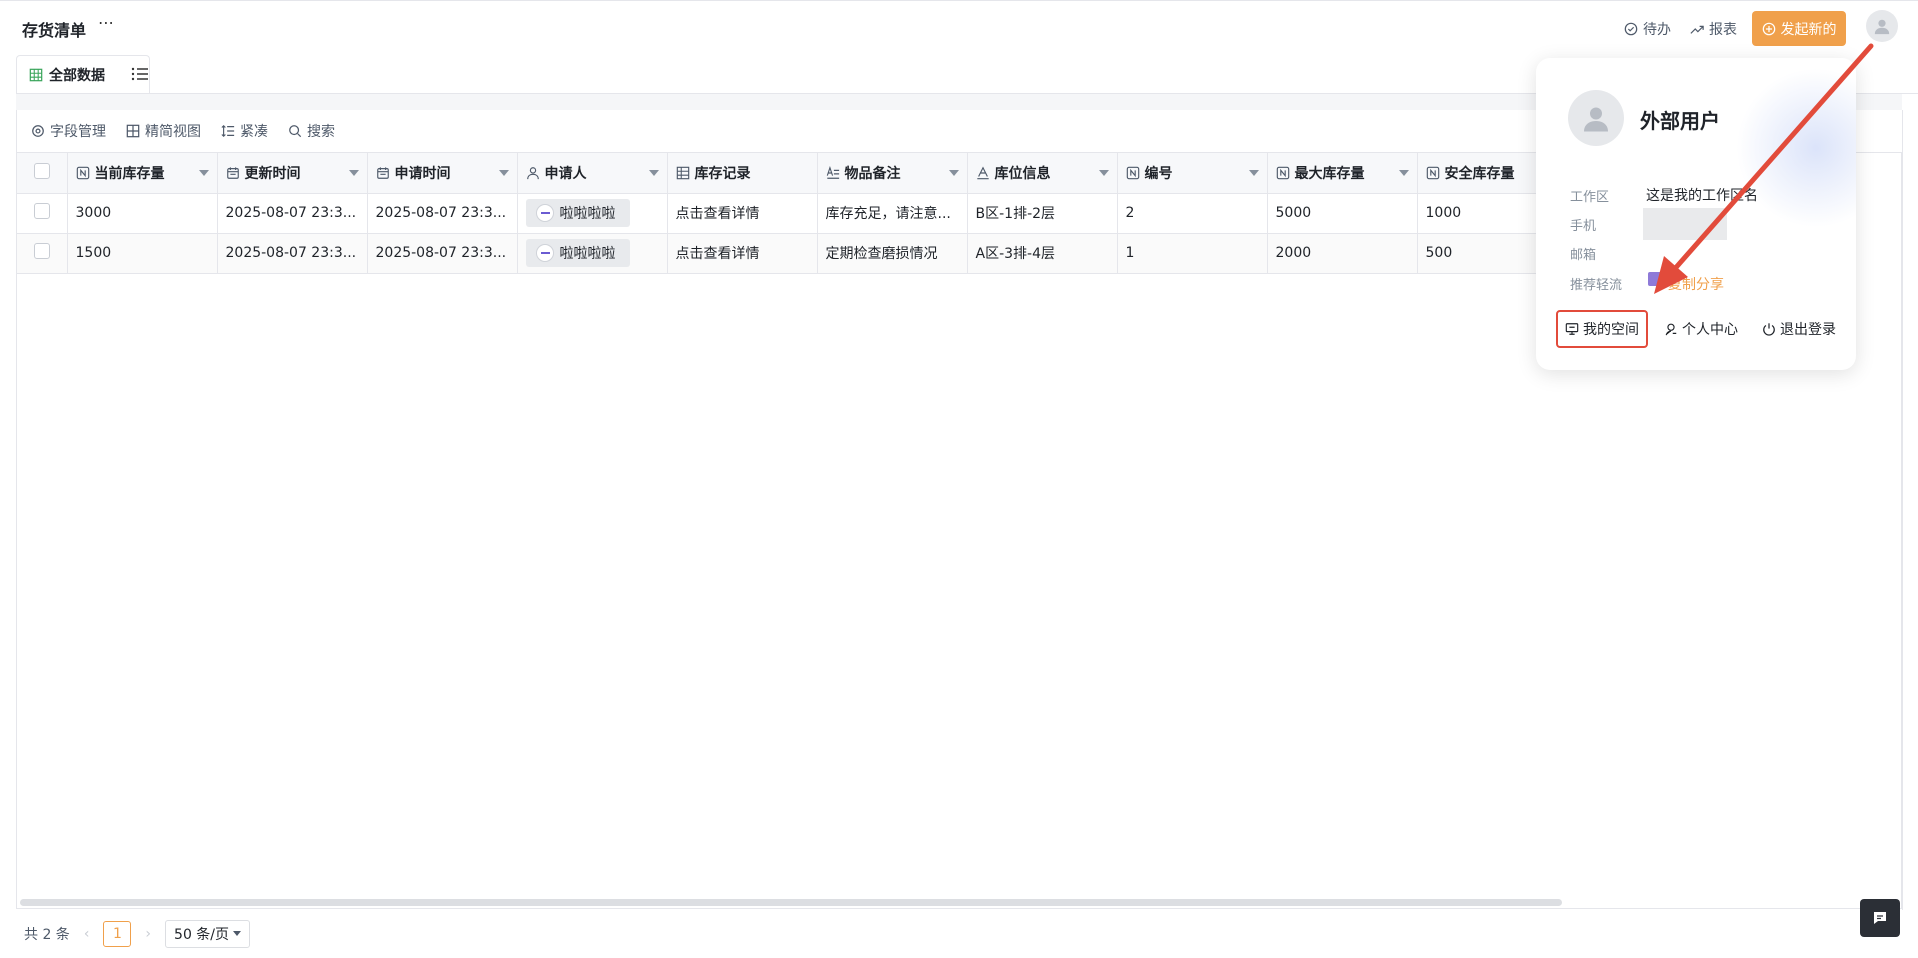 The width and height of the screenshot is (1918, 958). Describe the element at coordinates (1808, 330) in the screenshot. I see `logout-label: 退出登录` at that location.